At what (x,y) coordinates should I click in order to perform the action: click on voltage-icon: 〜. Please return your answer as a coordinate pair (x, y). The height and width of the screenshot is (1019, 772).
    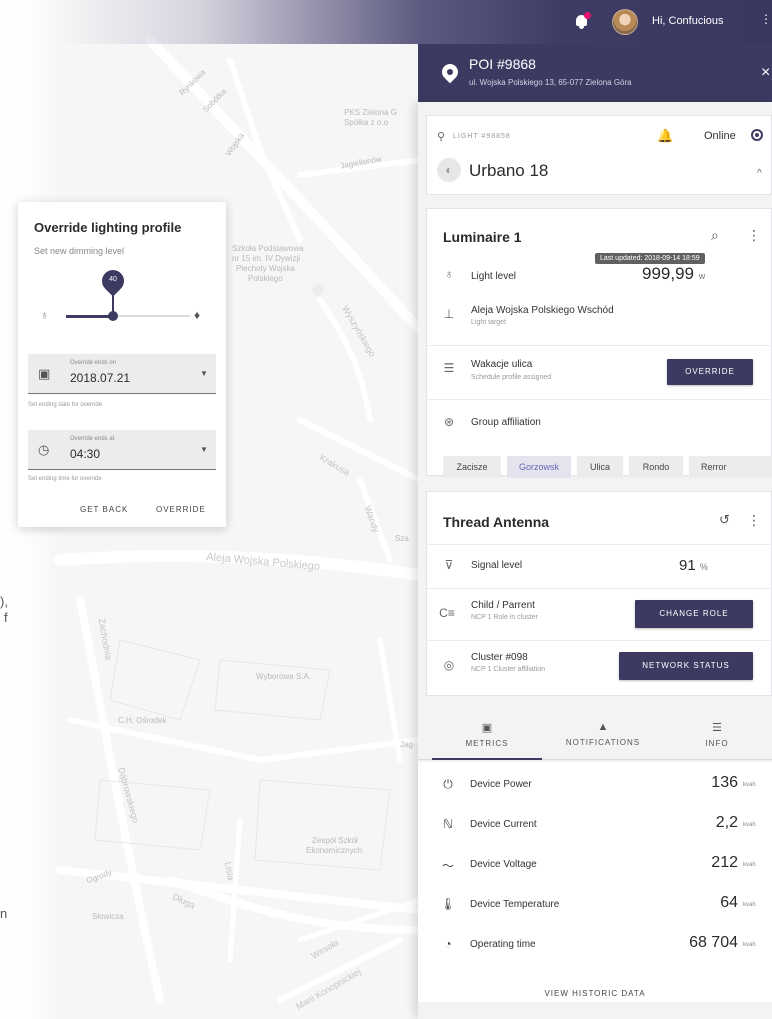
    Looking at the image, I should click on (447, 866).